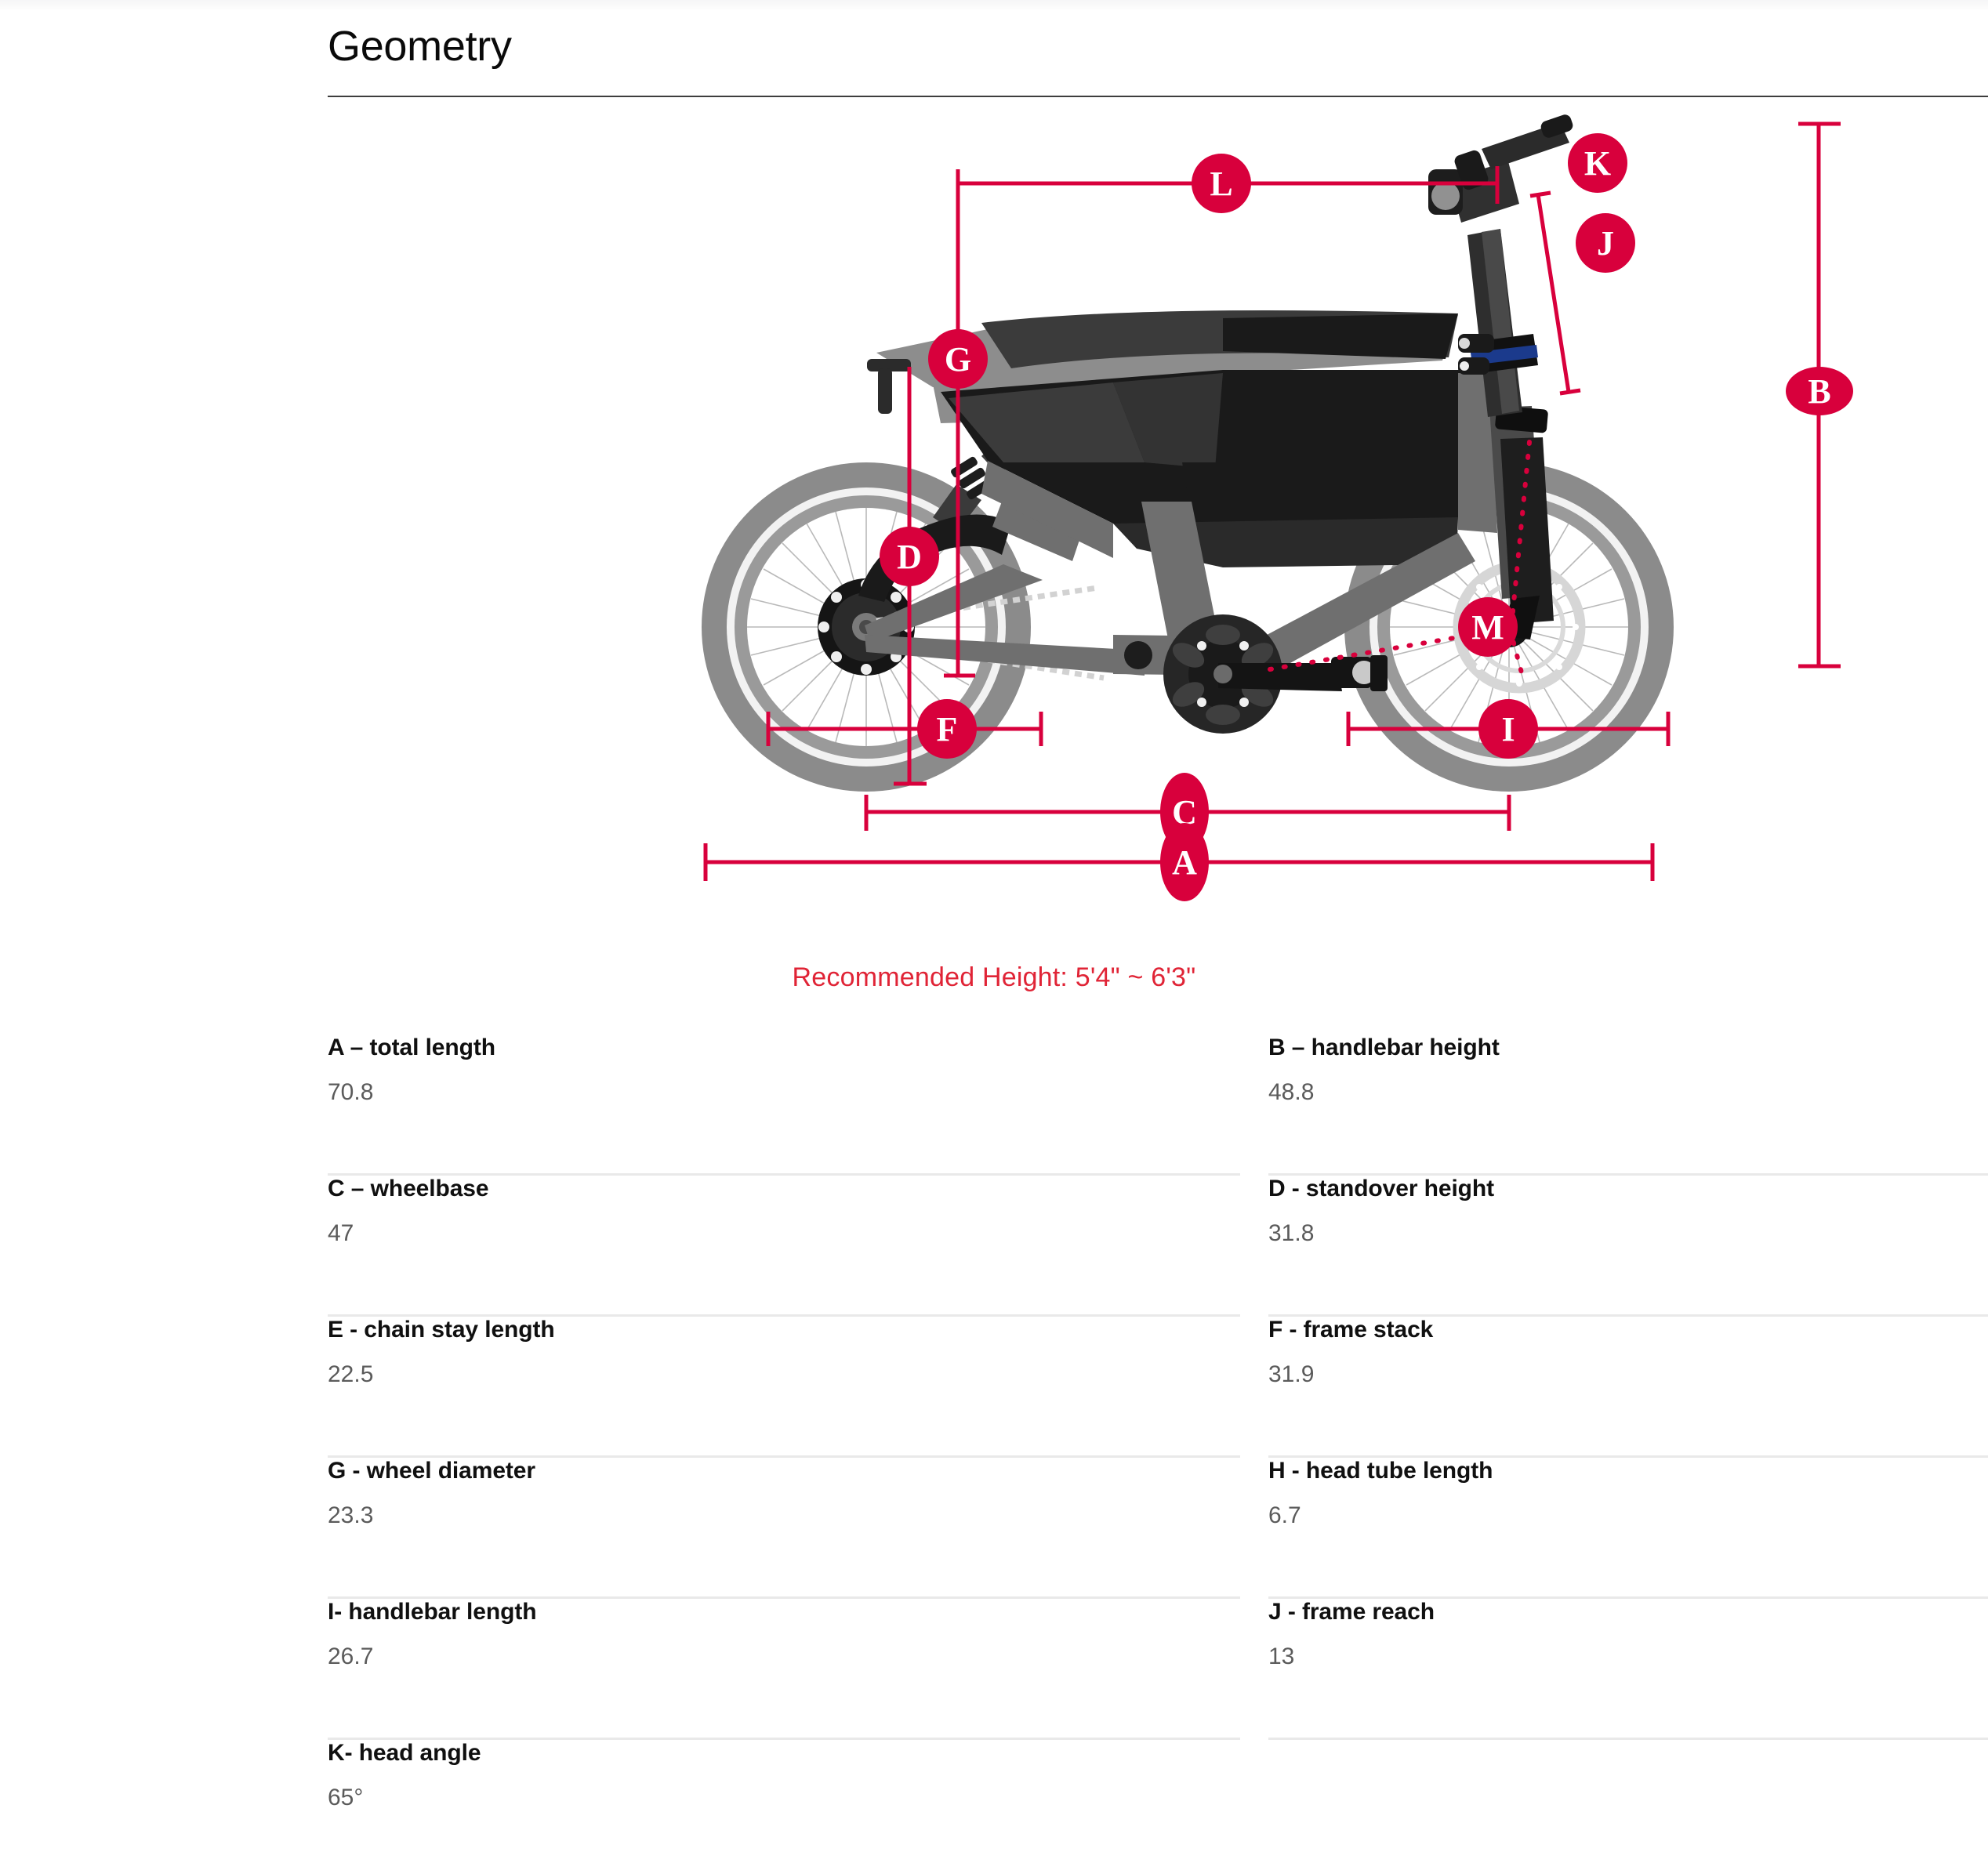  I want to click on callout-i: I, so click(1508, 729).